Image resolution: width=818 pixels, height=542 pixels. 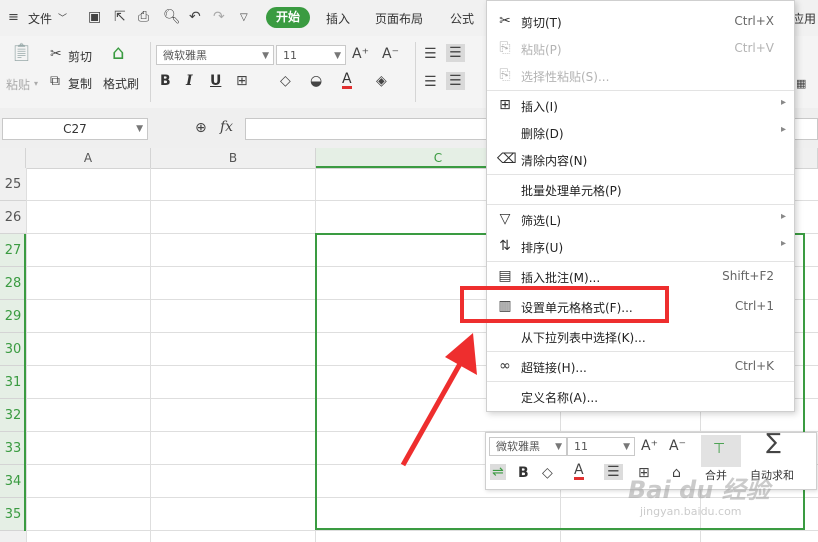 I want to click on row-header: 32, so click(x=13, y=415).